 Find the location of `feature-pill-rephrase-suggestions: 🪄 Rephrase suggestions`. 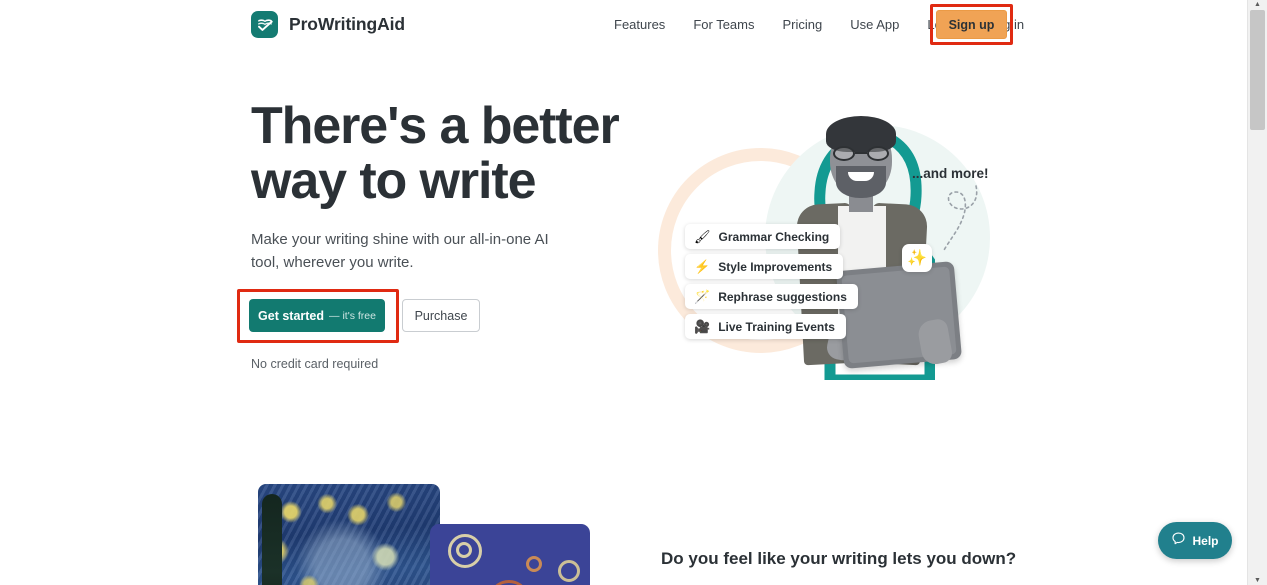

feature-pill-rephrase-suggestions: 🪄 Rephrase suggestions is located at coordinates (771, 296).